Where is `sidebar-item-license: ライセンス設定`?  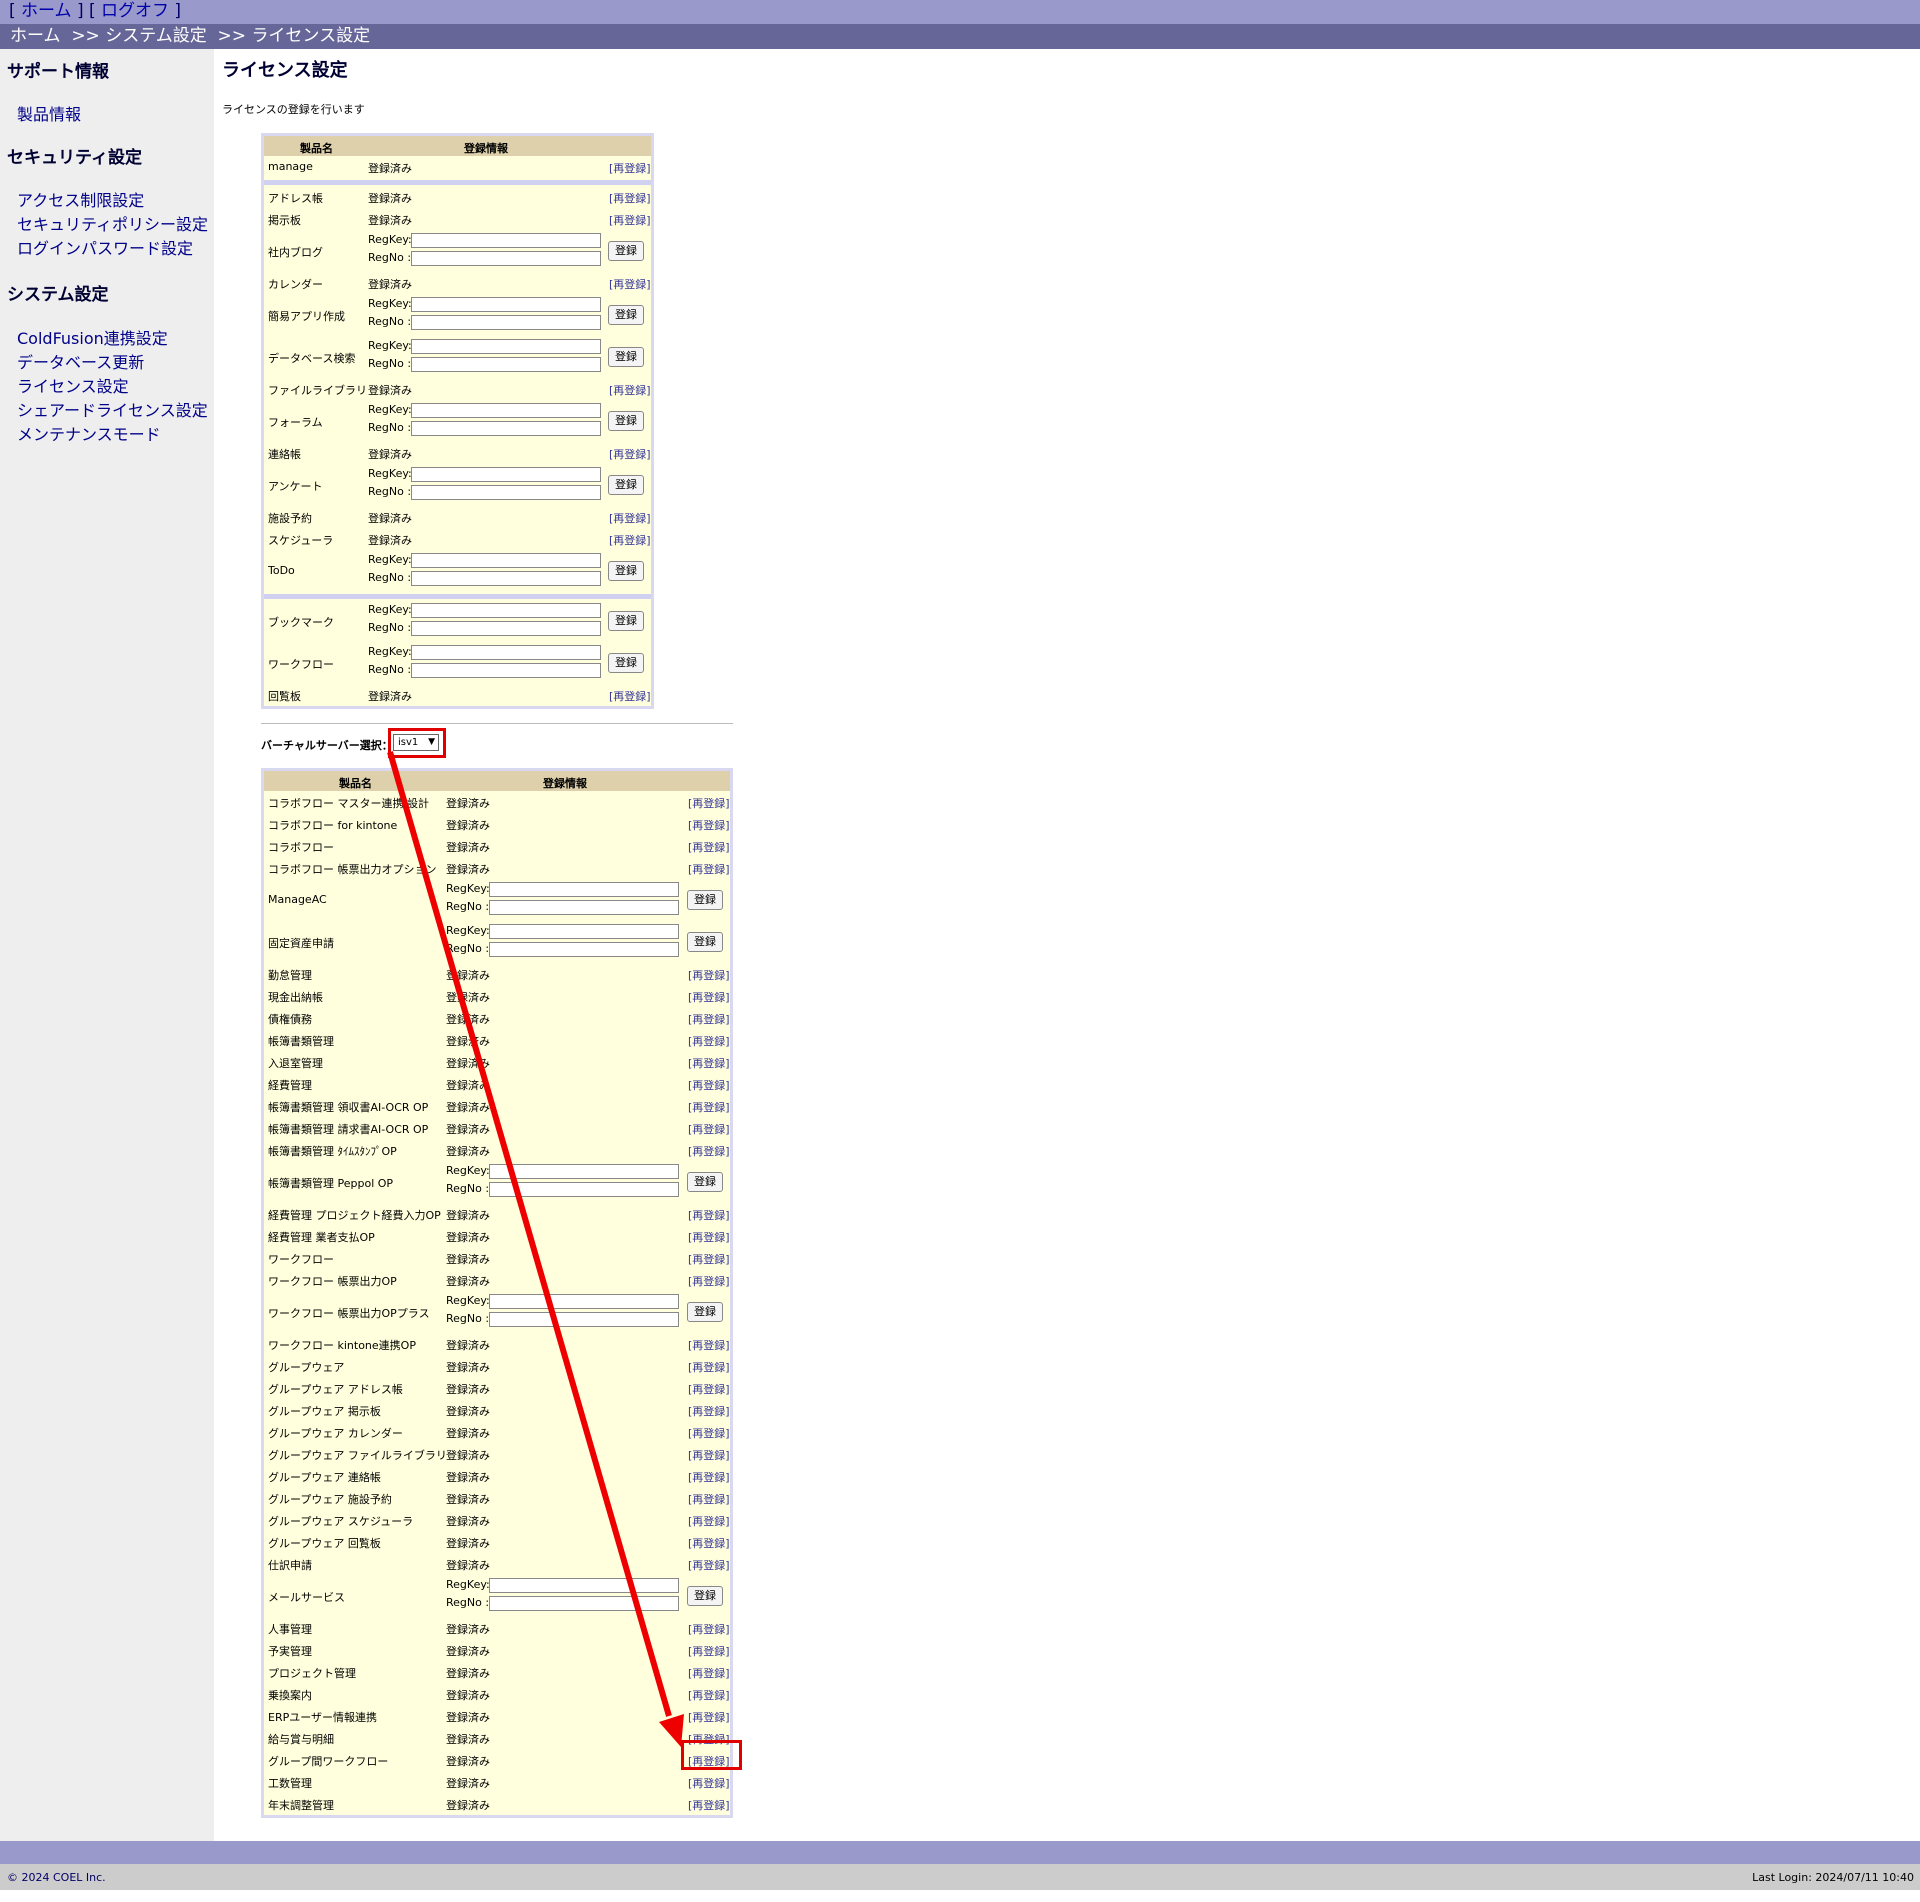
sidebar-item-license: ライセンス設定 is located at coordinates (73, 385).